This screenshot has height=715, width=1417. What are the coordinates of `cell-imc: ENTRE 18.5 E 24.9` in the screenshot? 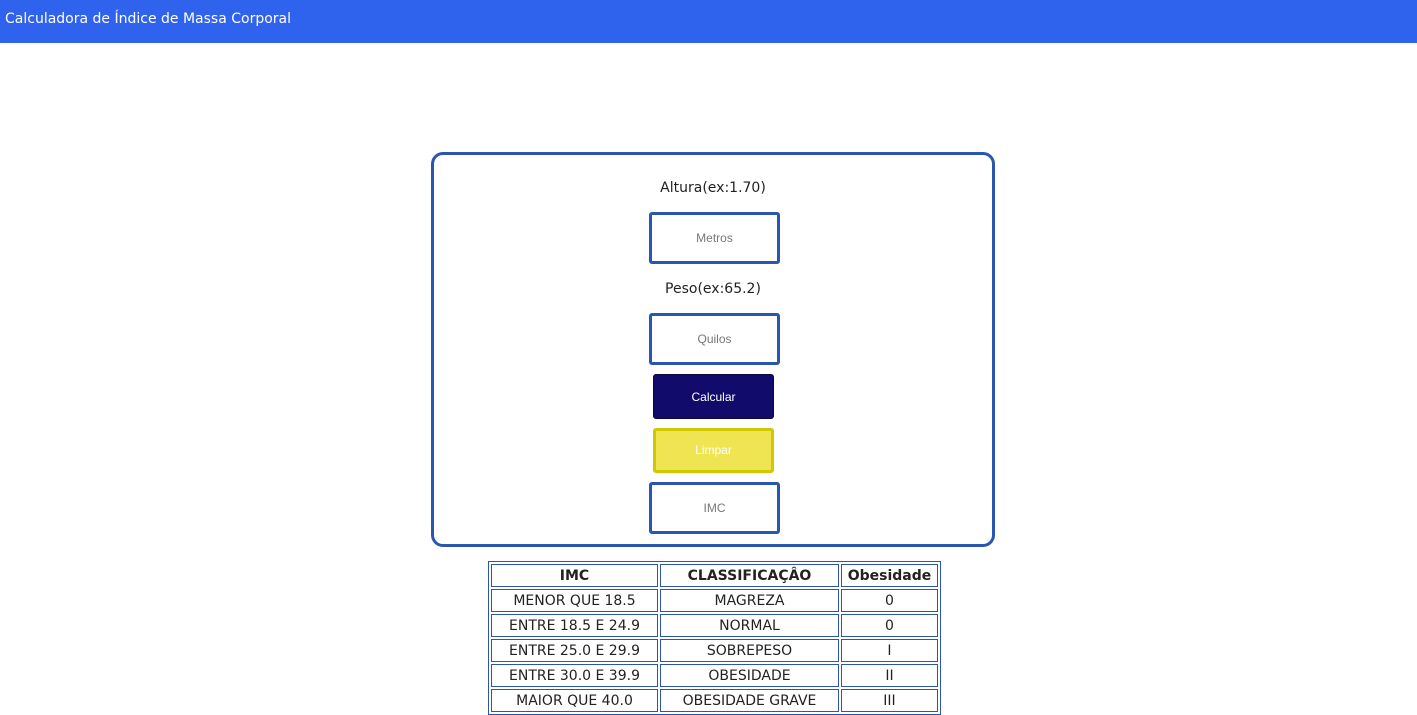 It's located at (574, 625).